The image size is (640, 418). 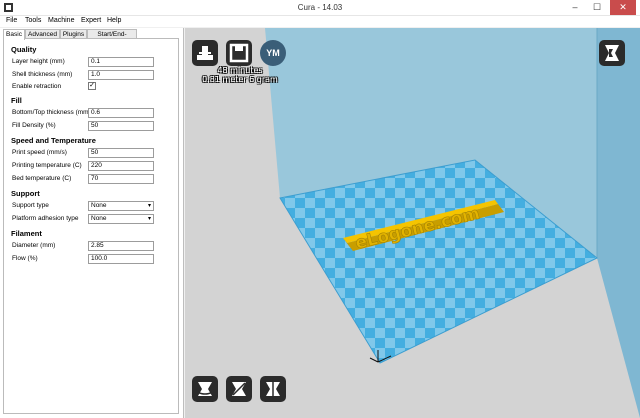 What do you see at coordinates (25, 193) in the screenshot?
I see `support-header: Support` at bounding box center [25, 193].